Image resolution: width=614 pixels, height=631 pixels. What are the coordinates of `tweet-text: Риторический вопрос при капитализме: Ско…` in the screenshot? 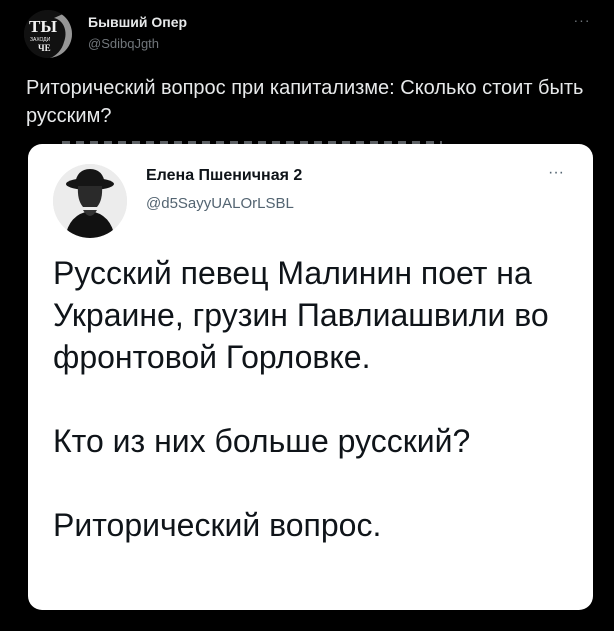 It's located at (305, 102).